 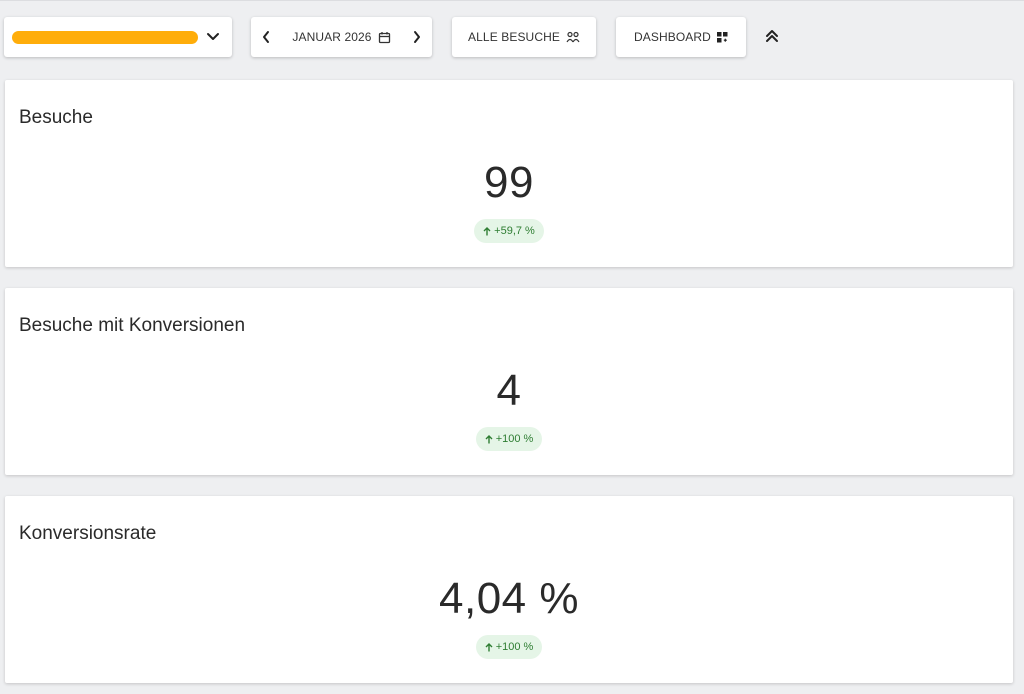 What do you see at coordinates (213, 37) in the screenshot?
I see `chevron-down-icon` at bounding box center [213, 37].